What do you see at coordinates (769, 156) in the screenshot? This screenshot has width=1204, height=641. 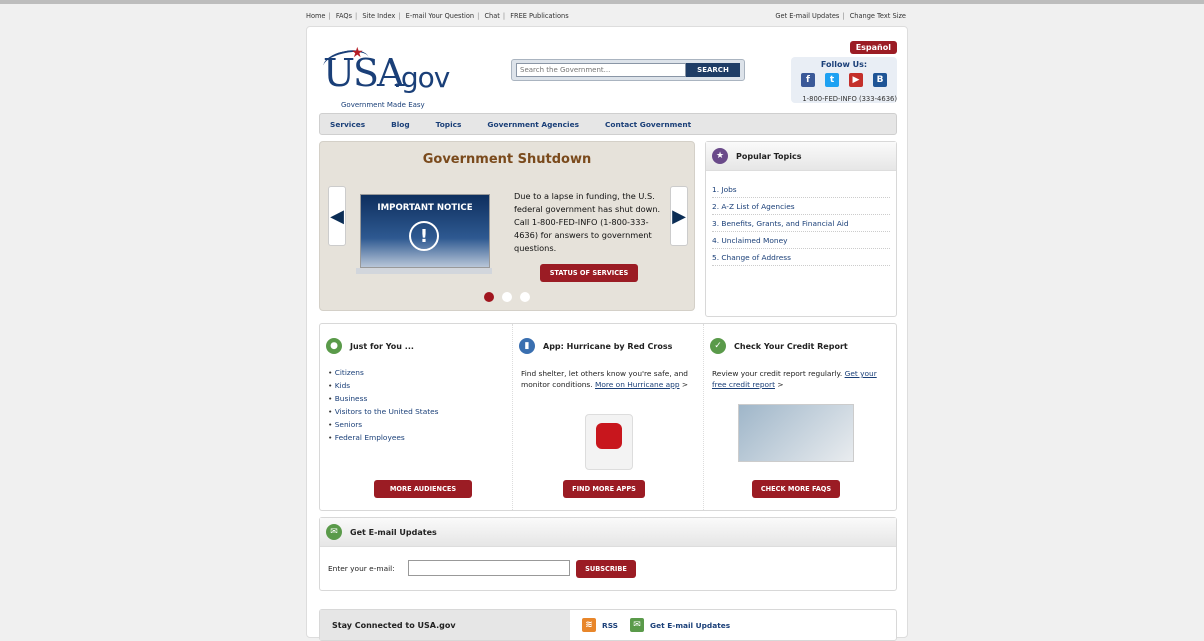 I see `popular-topics-title: Popular Topics` at bounding box center [769, 156].